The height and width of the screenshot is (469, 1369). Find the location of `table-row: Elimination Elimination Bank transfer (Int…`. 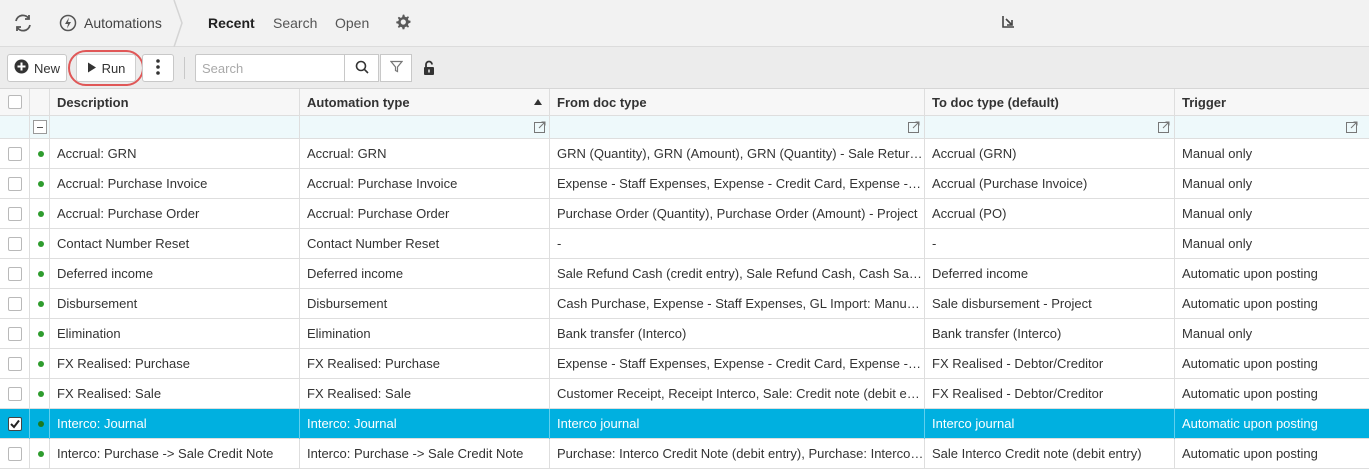

table-row: Elimination Elimination Bank transfer (Int… is located at coordinates (684, 334).